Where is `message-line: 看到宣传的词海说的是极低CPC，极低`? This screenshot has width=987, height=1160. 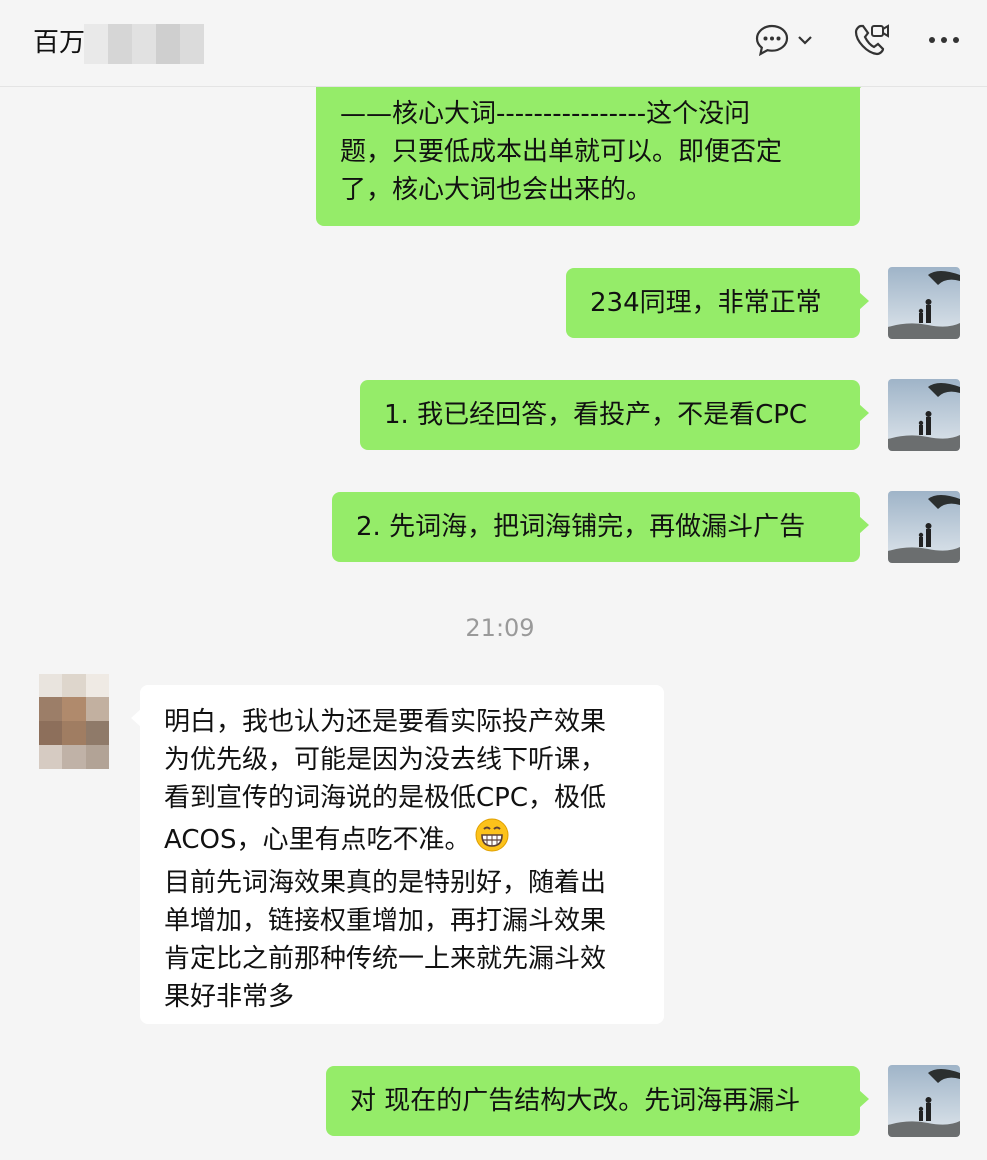 message-line: 看到宣传的词海说的是极低CPC，极低 is located at coordinates (385, 798).